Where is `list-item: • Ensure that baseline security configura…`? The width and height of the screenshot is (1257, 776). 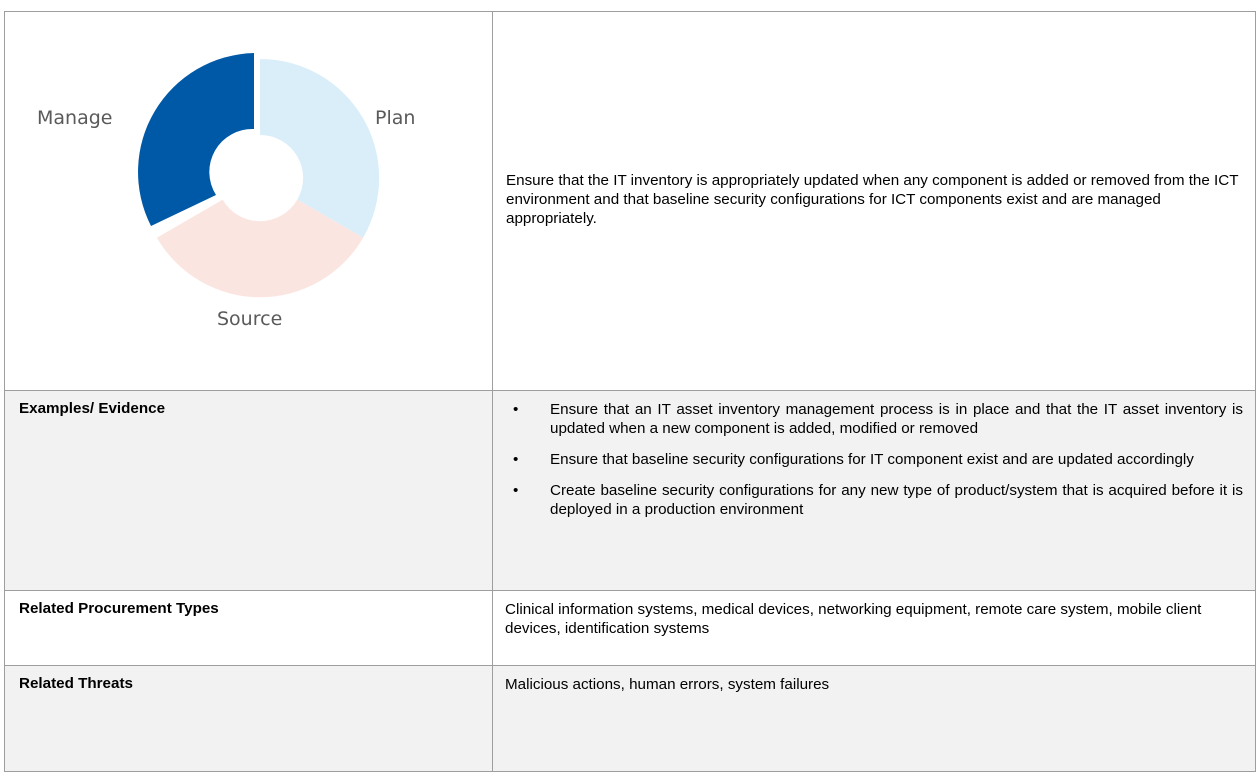 list-item: • Ensure that baseline security configura… is located at coordinates (868, 459).